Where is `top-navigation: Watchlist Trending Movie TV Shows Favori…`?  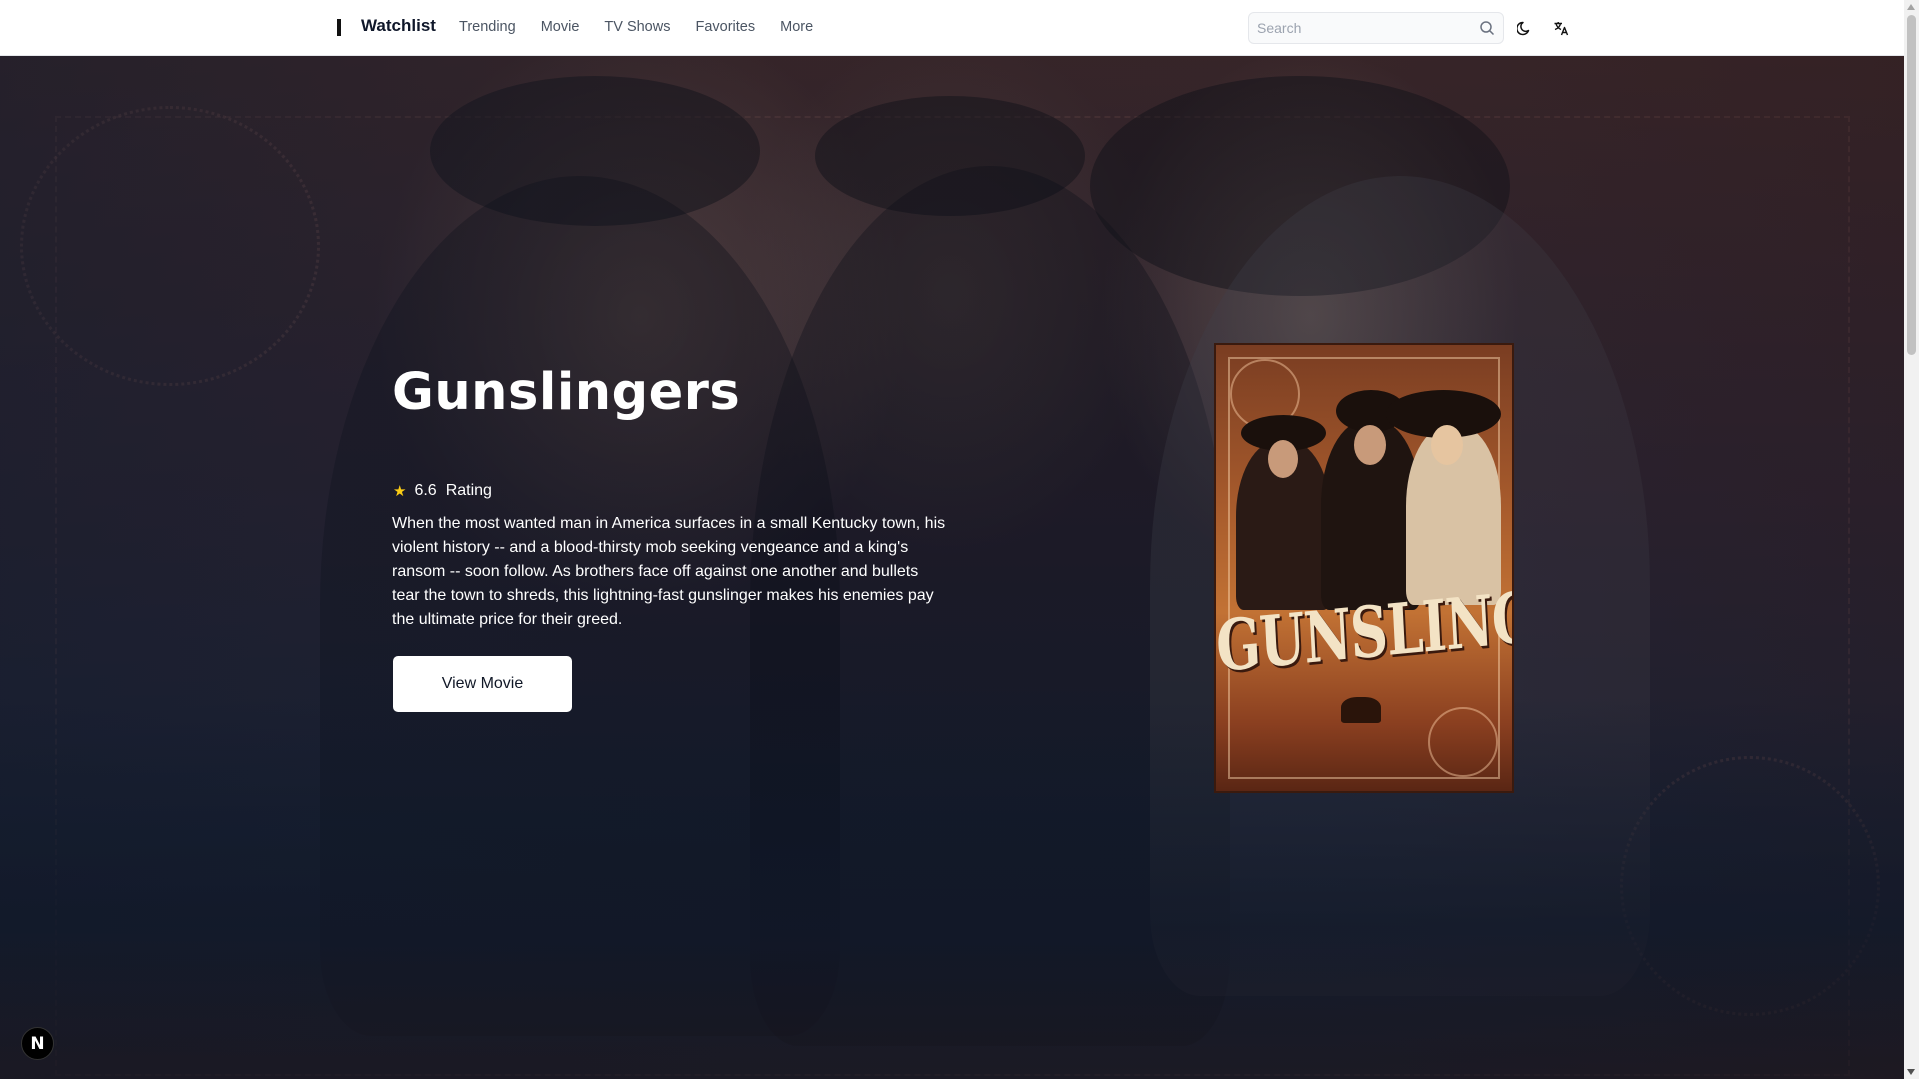
top-navigation: Watchlist Trending Movie TV Shows Favori… is located at coordinates (952, 28).